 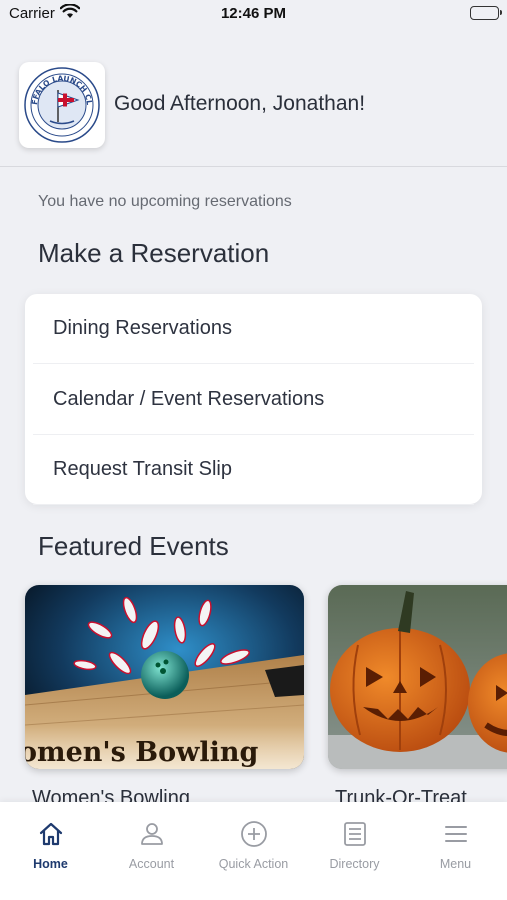 I want to click on status-bar: Carrier 12:46 PM, so click(x=253, y=15).